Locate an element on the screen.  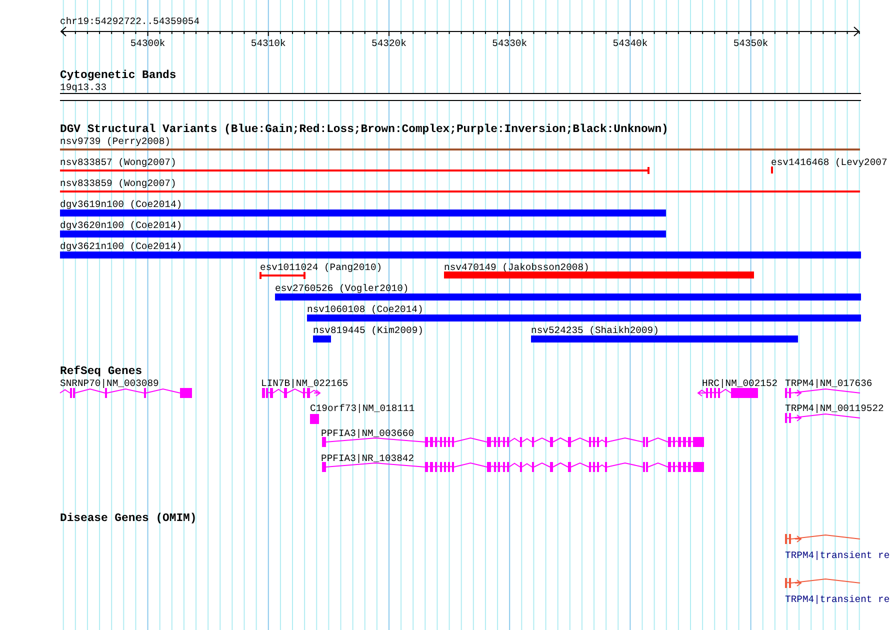
variant-label: esv2760526 (Vogler2010) is located at coordinates (342, 288).